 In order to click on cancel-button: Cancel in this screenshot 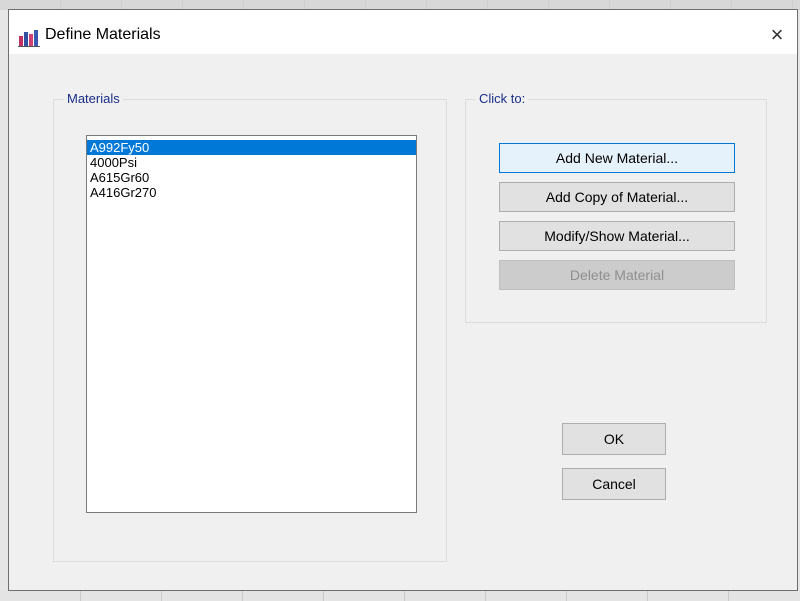, I will do `click(614, 484)`.